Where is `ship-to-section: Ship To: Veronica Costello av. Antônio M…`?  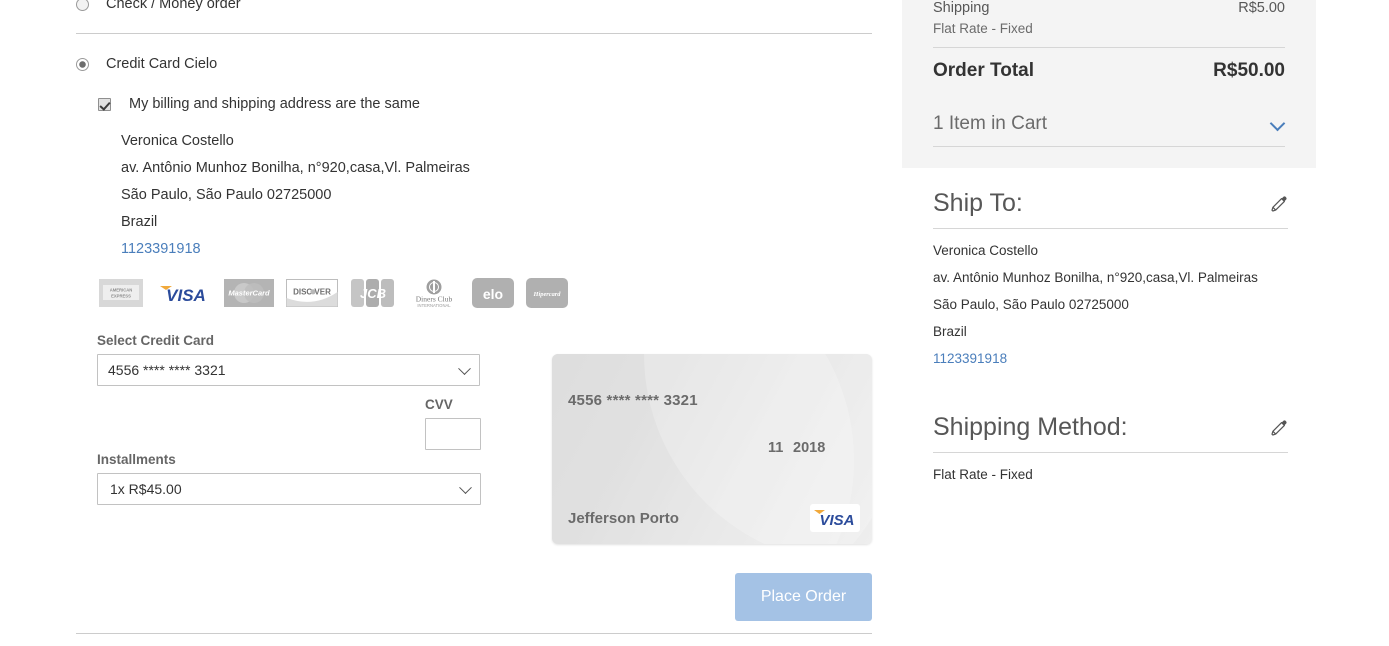 ship-to-section: Ship To: Veronica Costello av. Antônio M… is located at coordinates (1110, 280).